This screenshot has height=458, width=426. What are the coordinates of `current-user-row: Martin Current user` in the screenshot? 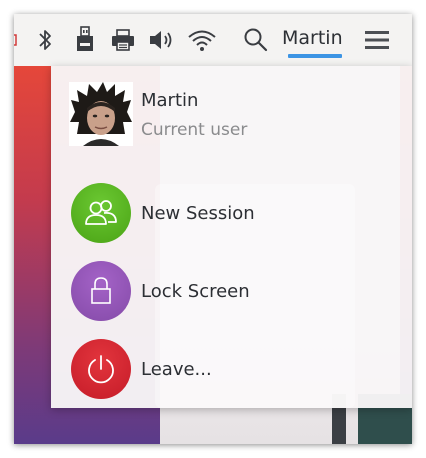 It's located at (229, 115).